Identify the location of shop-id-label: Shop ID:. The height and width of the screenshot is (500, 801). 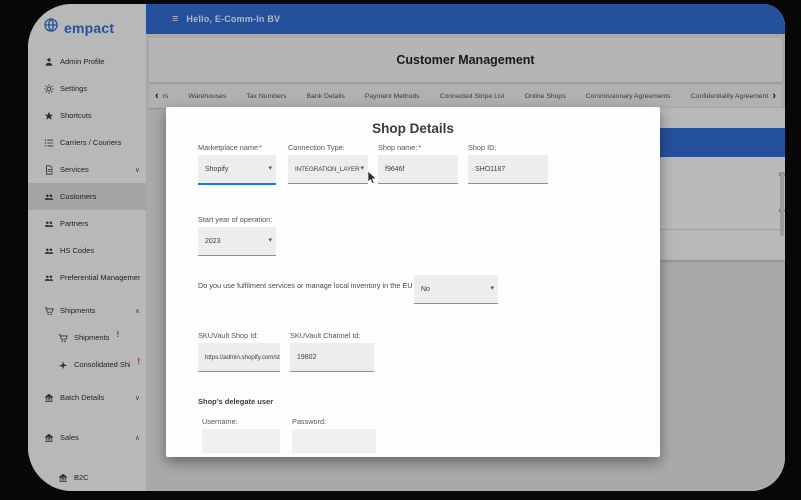
(482, 147).